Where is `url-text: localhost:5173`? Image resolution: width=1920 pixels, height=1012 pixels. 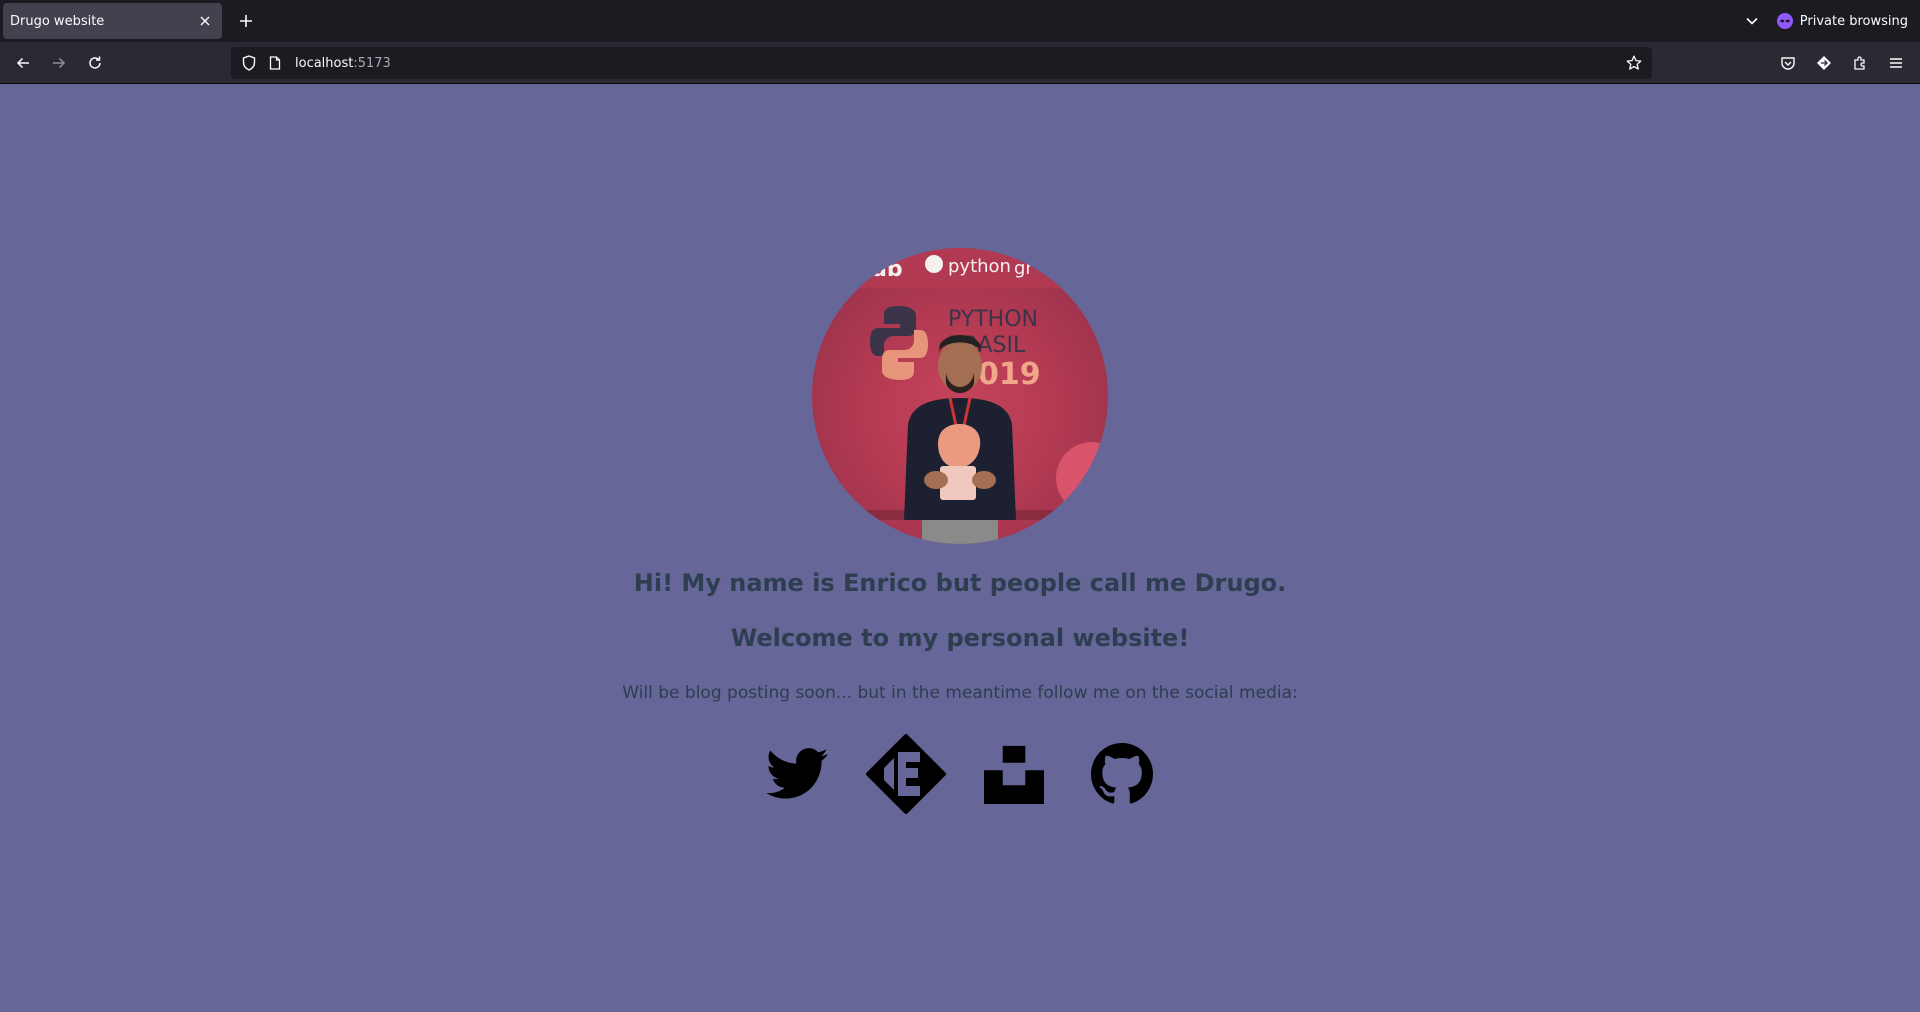 url-text: localhost:5173 is located at coordinates (343, 63).